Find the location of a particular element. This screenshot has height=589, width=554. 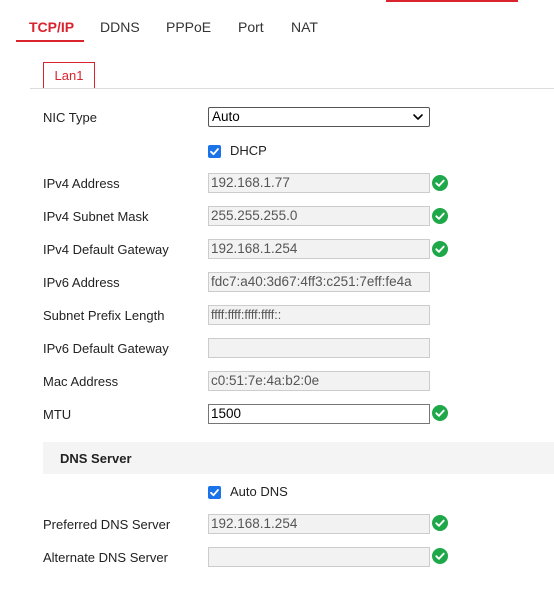

ipv6-default-gateway-label: IPv6 Default Gateway is located at coordinates (106, 348).